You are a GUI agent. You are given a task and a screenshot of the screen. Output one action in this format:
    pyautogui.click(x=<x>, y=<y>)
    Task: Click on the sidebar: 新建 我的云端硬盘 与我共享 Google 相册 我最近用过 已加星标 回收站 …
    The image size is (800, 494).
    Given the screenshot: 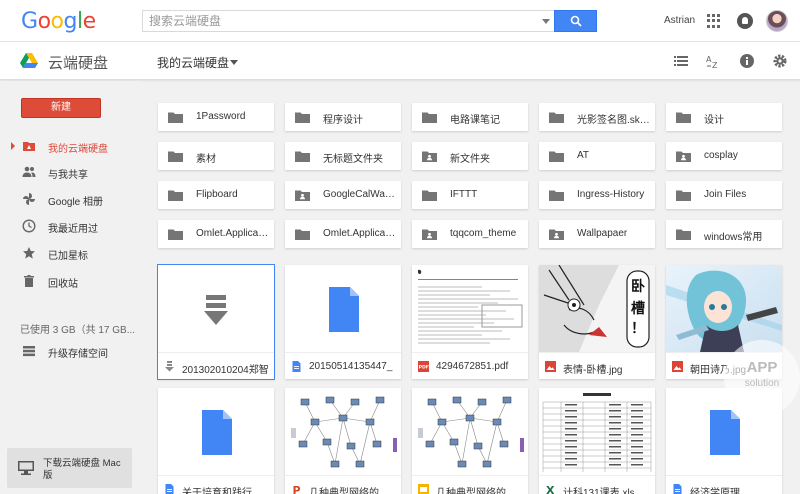 What is the action you would take?
    pyautogui.click(x=71, y=287)
    